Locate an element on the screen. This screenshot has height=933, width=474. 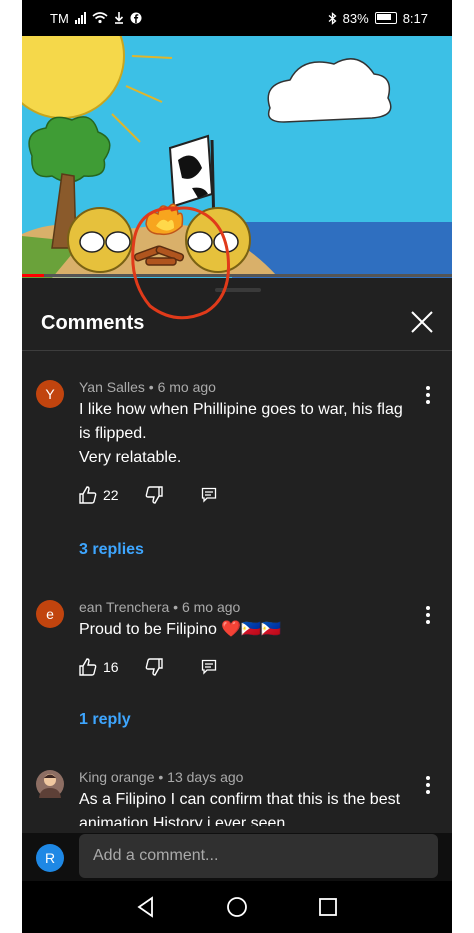
comment-actions: 22 is located at coordinates (148, 495).